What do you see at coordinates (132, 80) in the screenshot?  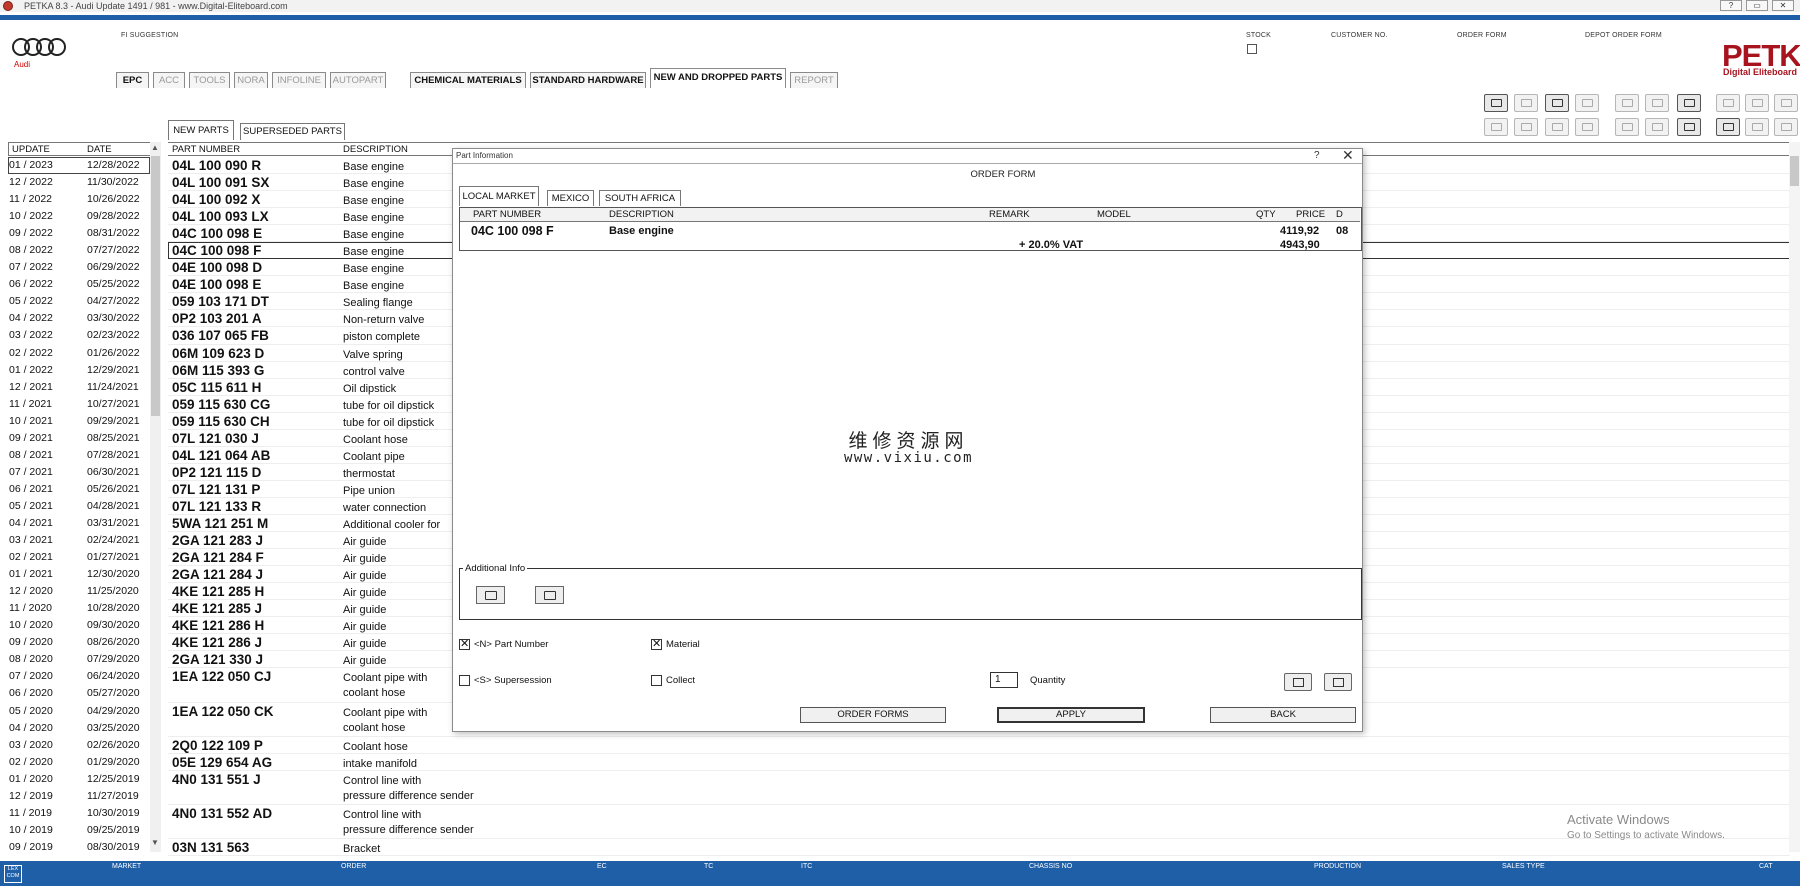 I see `tab-epc: EPC` at bounding box center [132, 80].